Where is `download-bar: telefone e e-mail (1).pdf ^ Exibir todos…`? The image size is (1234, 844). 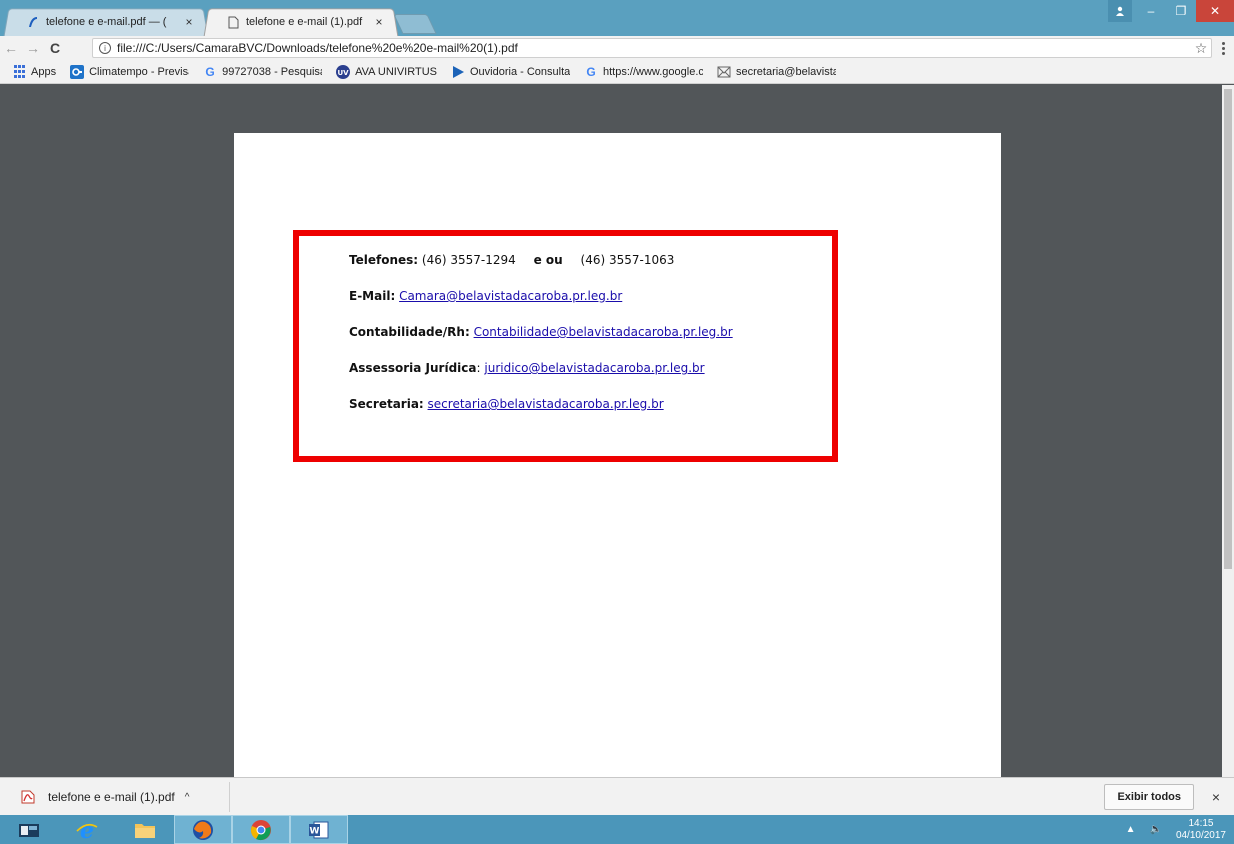 download-bar: telefone e e-mail (1).pdf ^ Exibir todos… is located at coordinates (617, 796).